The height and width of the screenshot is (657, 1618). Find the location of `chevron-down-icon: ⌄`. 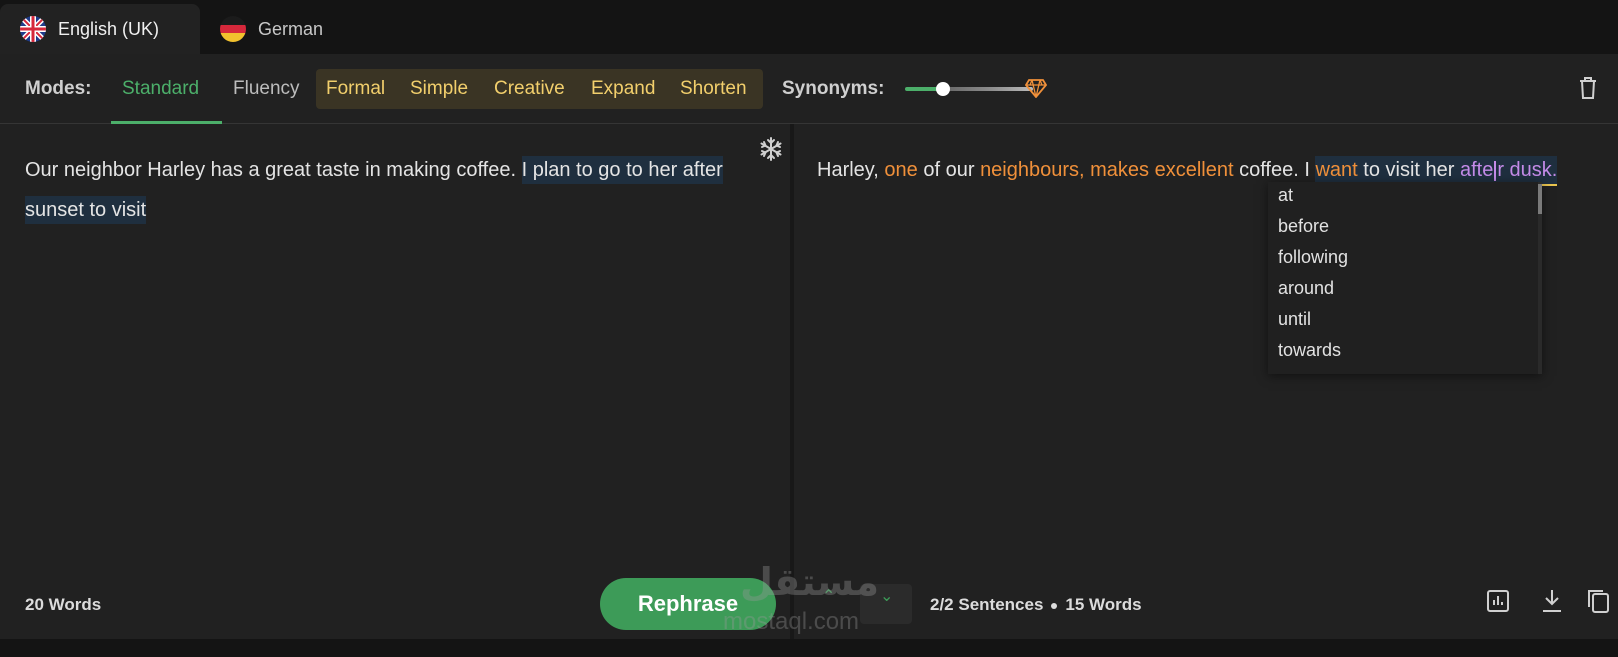

chevron-down-icon: ⌄ is located at coordinates (886, 596).